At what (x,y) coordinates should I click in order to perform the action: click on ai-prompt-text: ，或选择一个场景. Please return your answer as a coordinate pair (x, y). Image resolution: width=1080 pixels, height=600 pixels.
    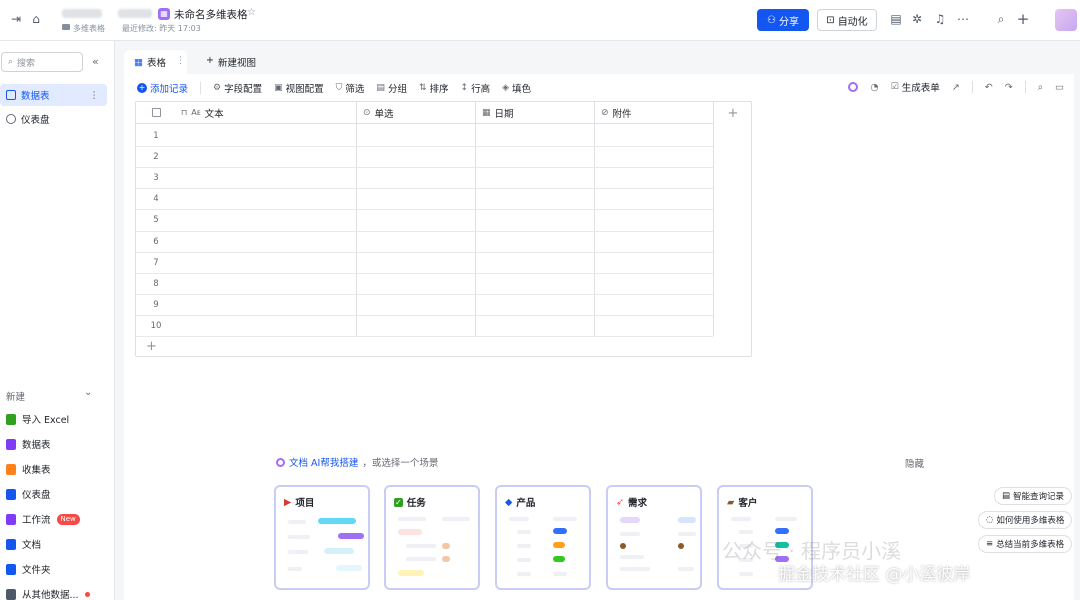
    Looking at the image, I should click on (400, 463).